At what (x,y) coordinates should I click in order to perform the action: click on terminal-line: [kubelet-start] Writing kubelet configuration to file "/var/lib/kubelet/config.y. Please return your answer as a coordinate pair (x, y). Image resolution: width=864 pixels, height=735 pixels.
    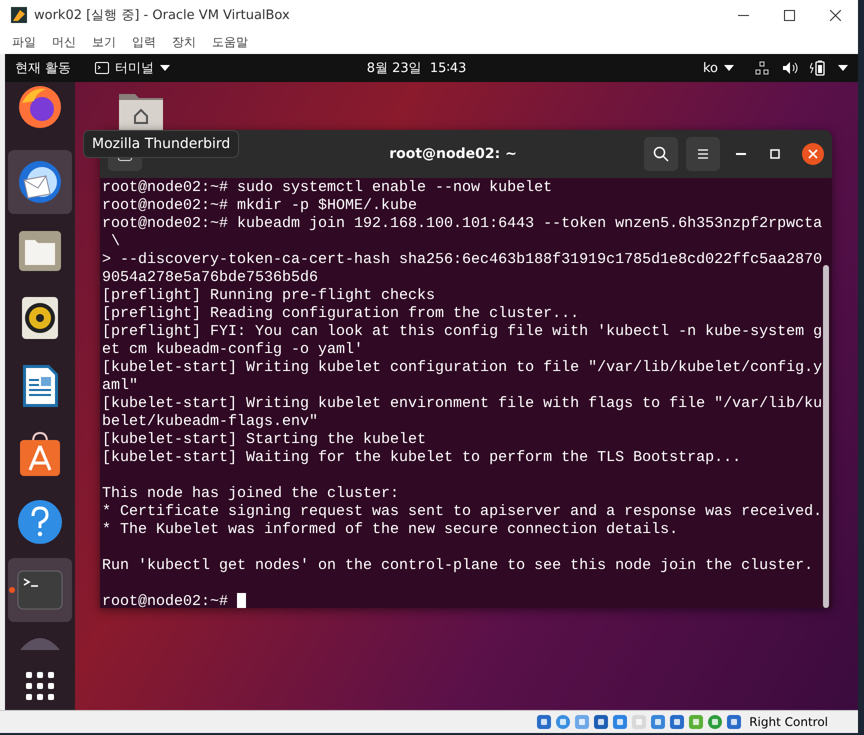
    Looking at the image, I should click on (462, 368).